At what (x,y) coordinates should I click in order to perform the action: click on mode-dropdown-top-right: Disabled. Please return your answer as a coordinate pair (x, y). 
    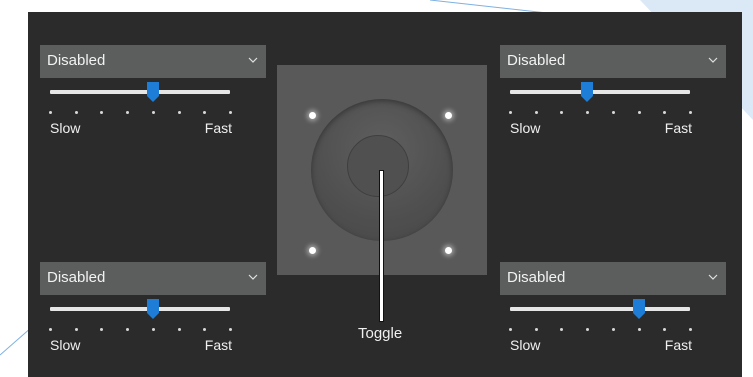
    Looking at the image, I should click on (613, 61).